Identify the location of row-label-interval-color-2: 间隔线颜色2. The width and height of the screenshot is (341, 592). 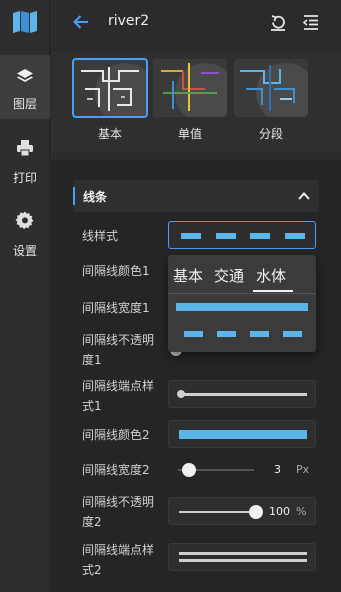
(116, 435).